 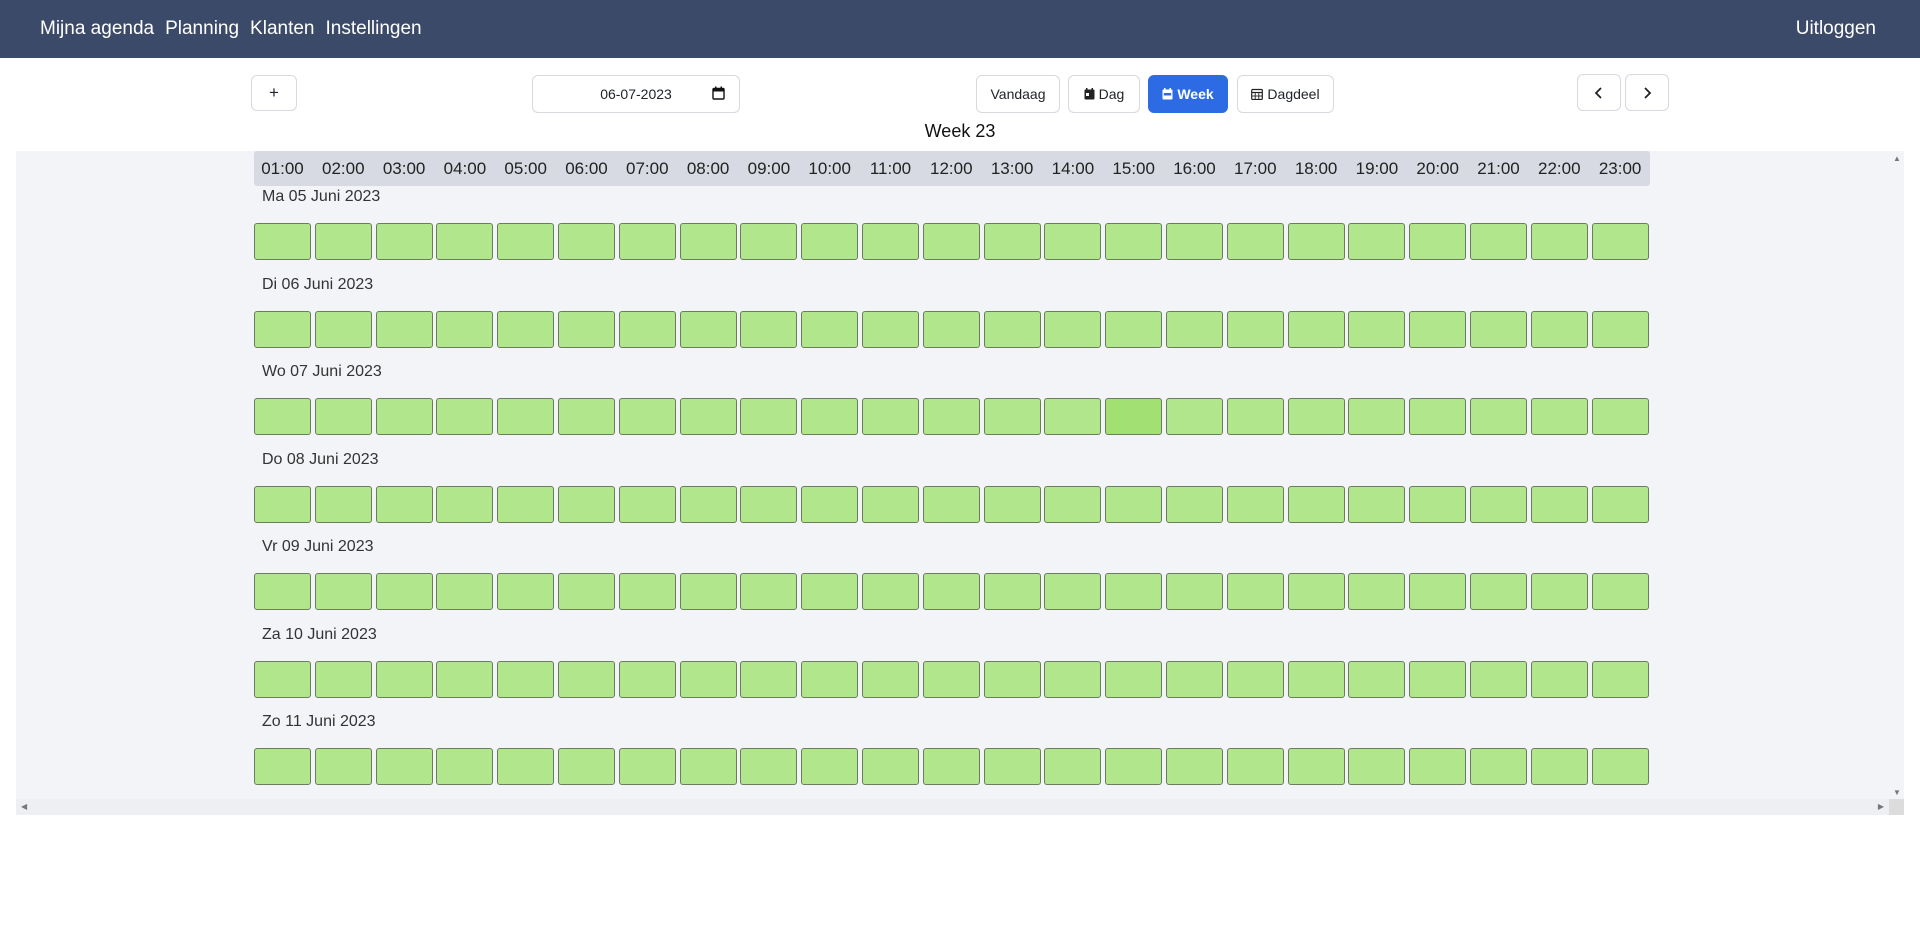 I want to click on scroll-up-icon: ▲, so click(x=1897, y=159).